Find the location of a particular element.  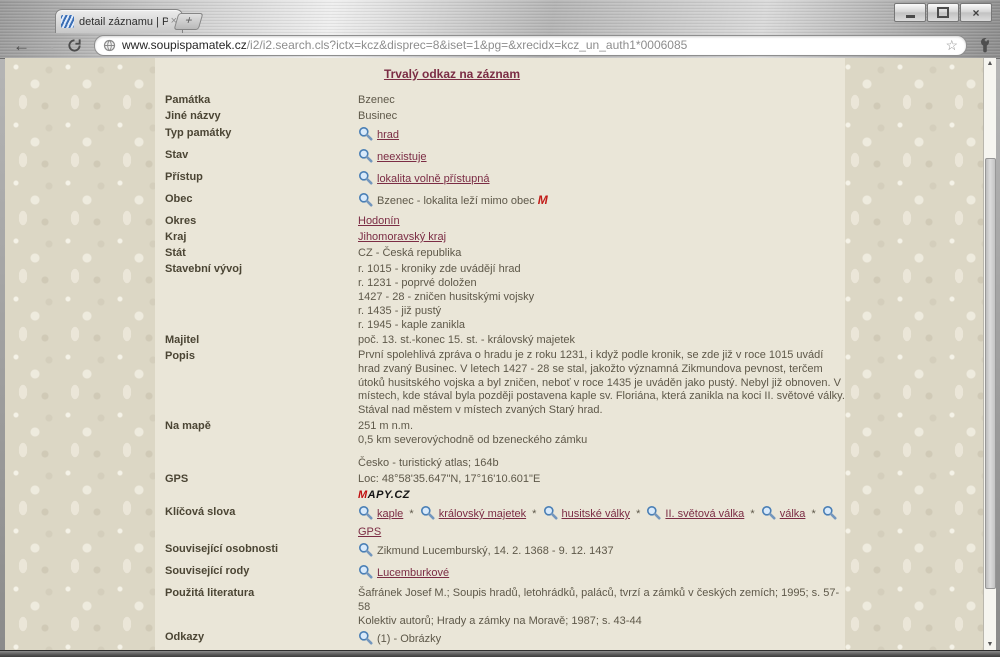

map-marker-icon: M is located at coordinates (543, 200).